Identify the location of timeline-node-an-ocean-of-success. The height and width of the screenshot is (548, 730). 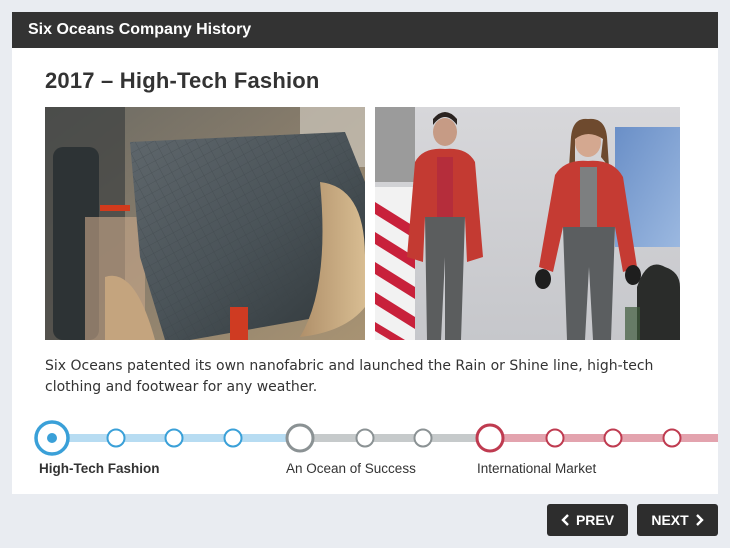
(300, 438).